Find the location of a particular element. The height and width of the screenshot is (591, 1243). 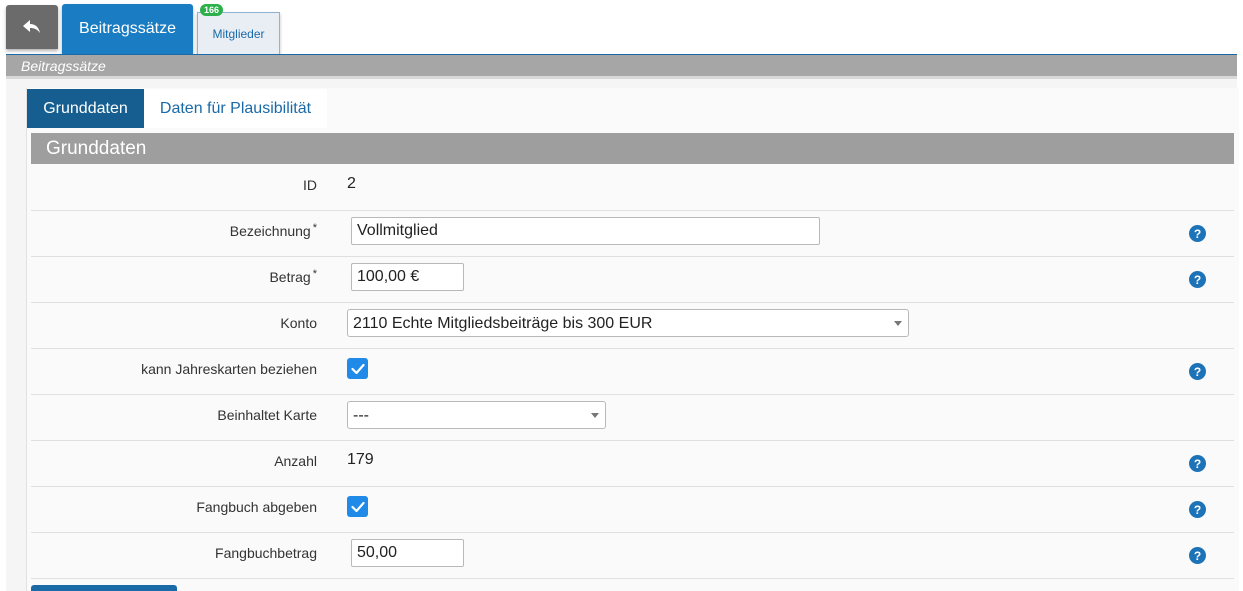

subtab-grunddaten: Grunddaten is located at coordinates (85, 108).